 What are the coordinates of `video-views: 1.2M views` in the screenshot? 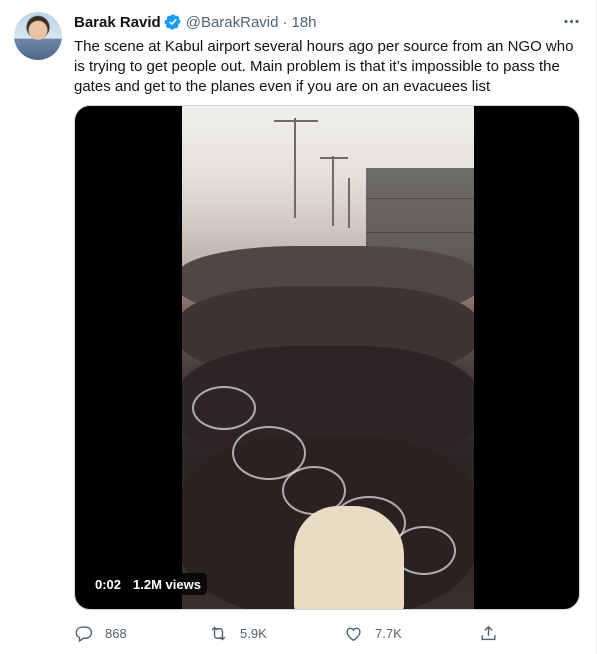 It's located at (167, 584).